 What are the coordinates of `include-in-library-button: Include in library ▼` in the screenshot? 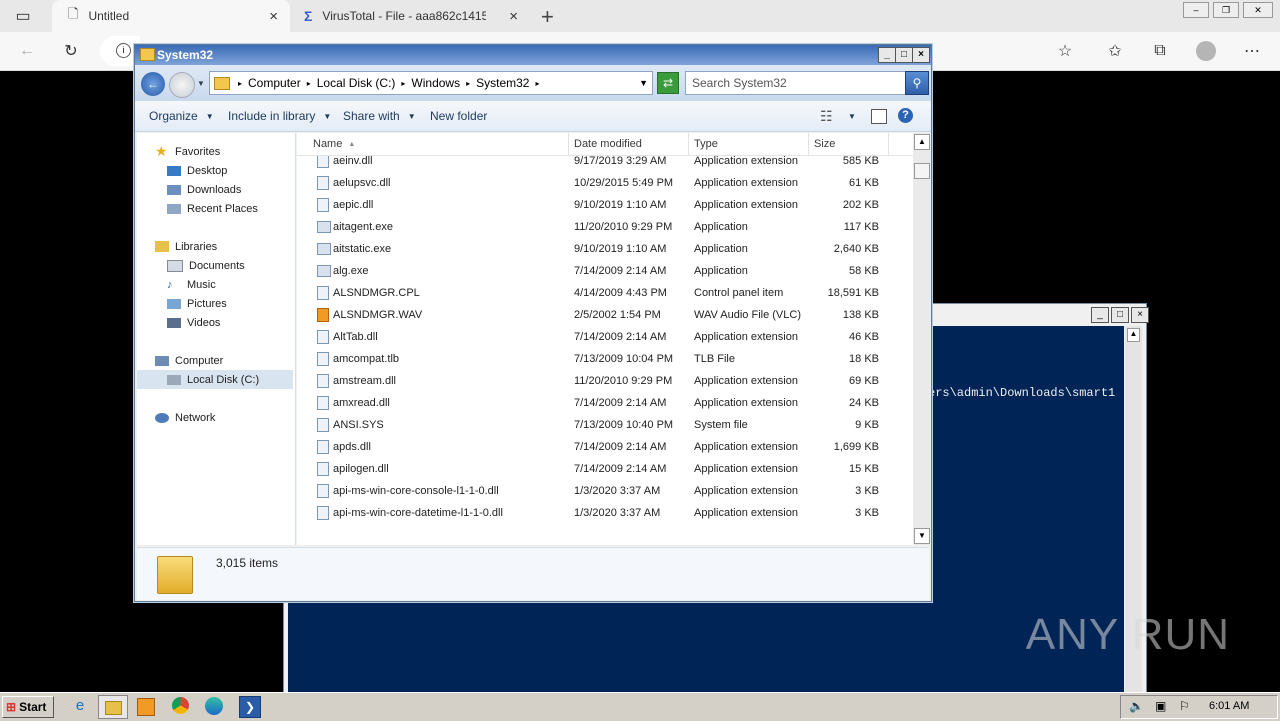 It's located at (279, 116).